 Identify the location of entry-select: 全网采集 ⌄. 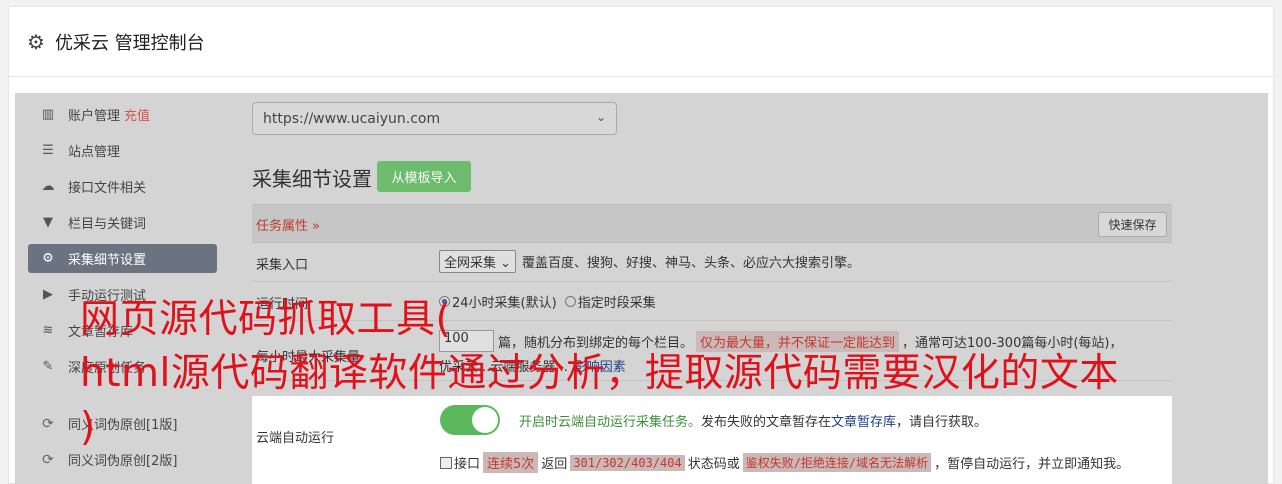
(478, 261).